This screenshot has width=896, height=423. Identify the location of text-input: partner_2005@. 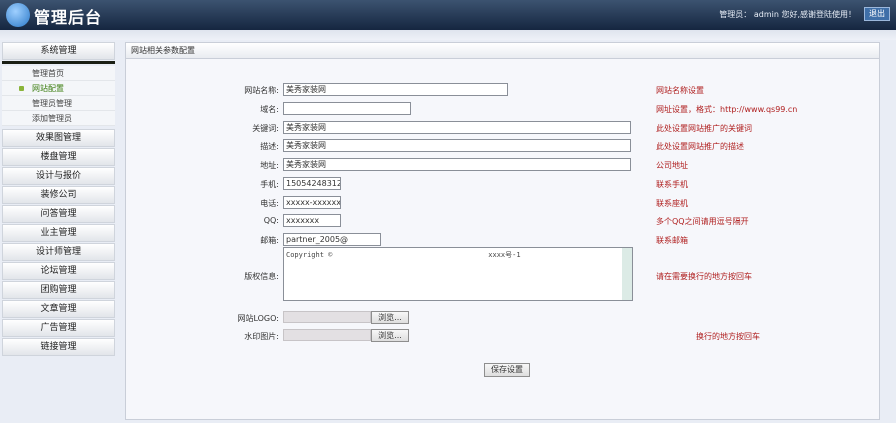
(332, 239).